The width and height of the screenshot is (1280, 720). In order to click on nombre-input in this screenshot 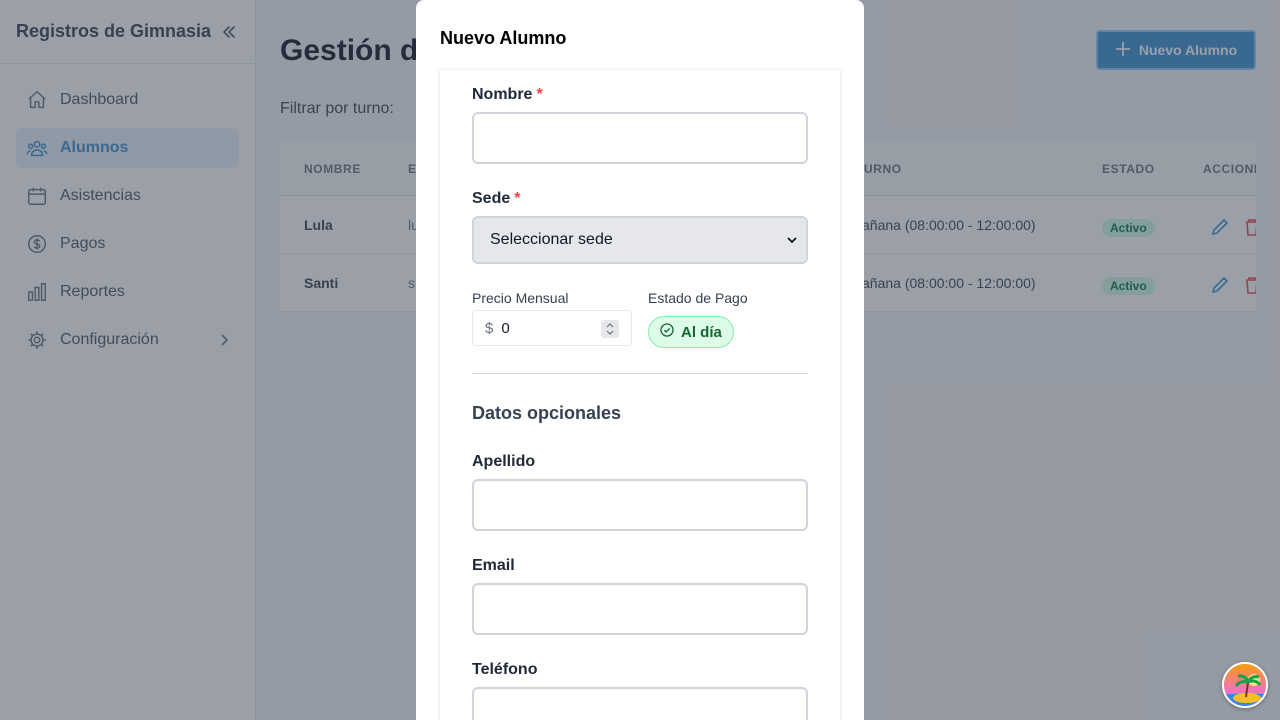, I will do `click(640, 138)`.